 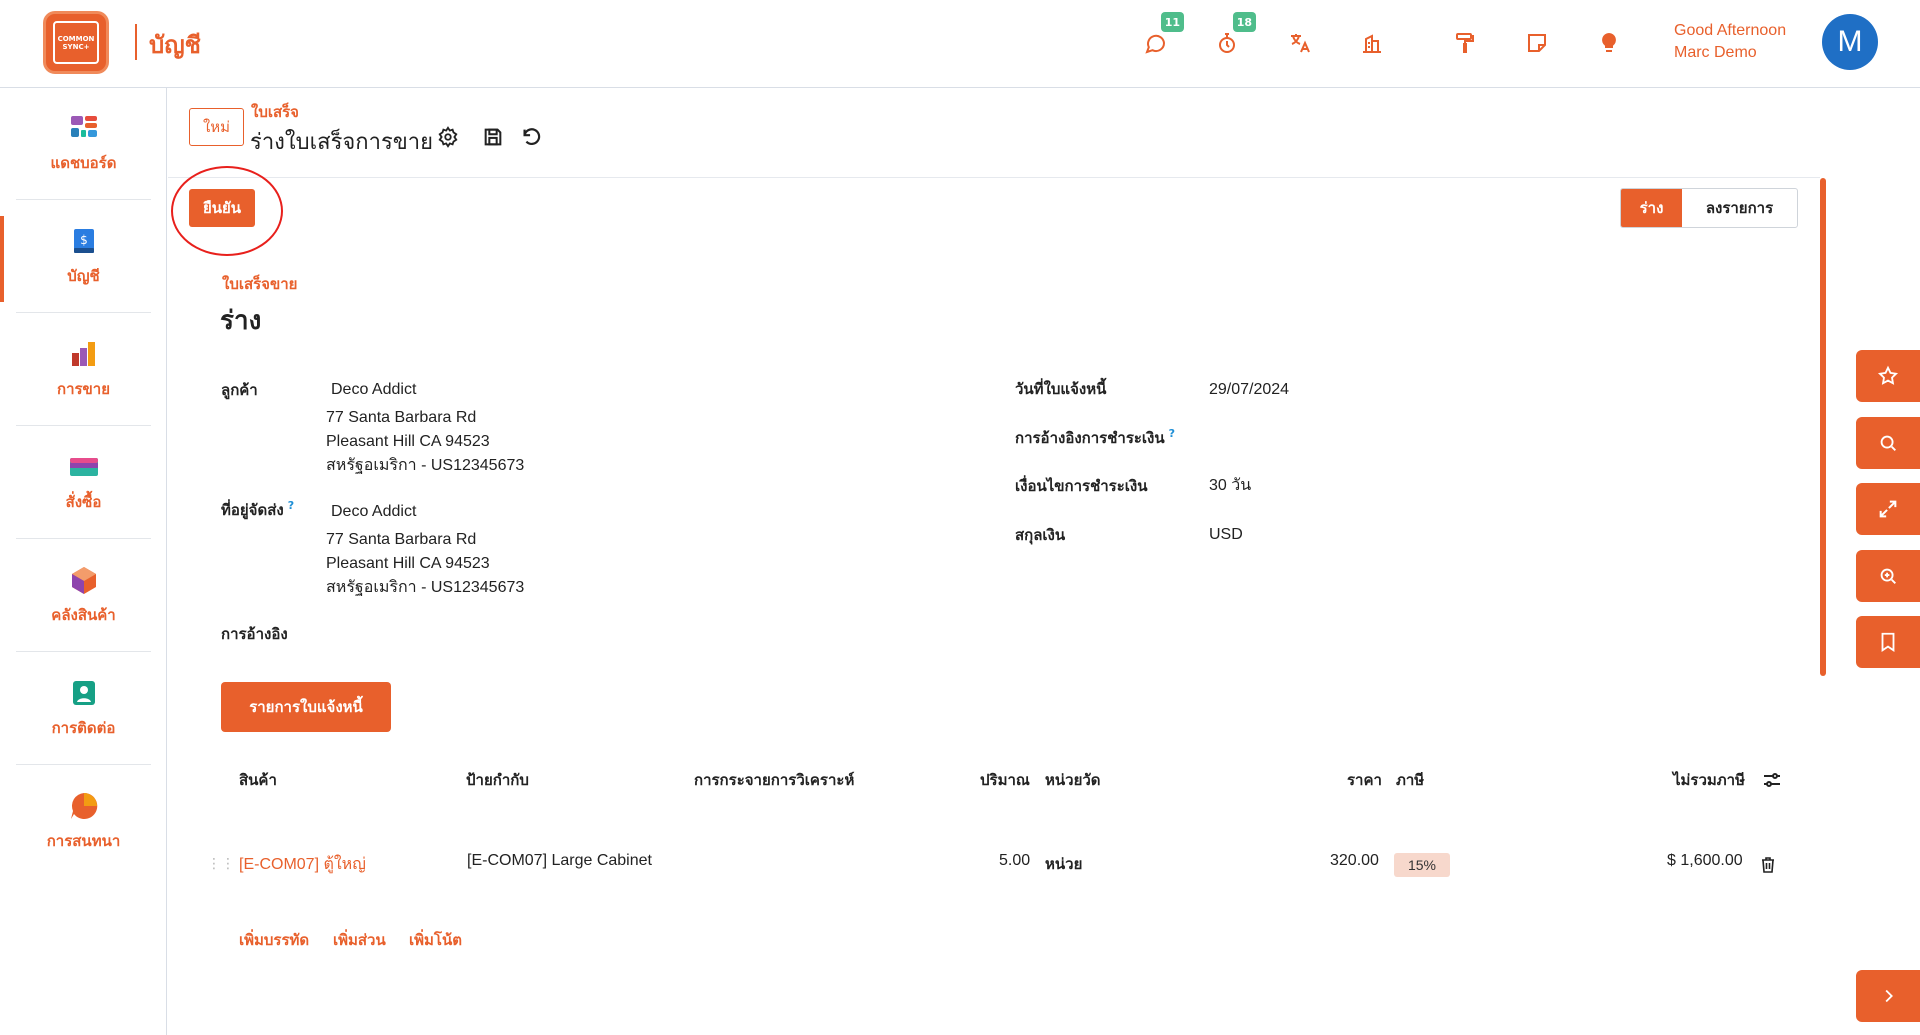 What do you see at coordinates (83, 353) in the screenshot?
I see `sales-icon` at bounding box center [83, 353].